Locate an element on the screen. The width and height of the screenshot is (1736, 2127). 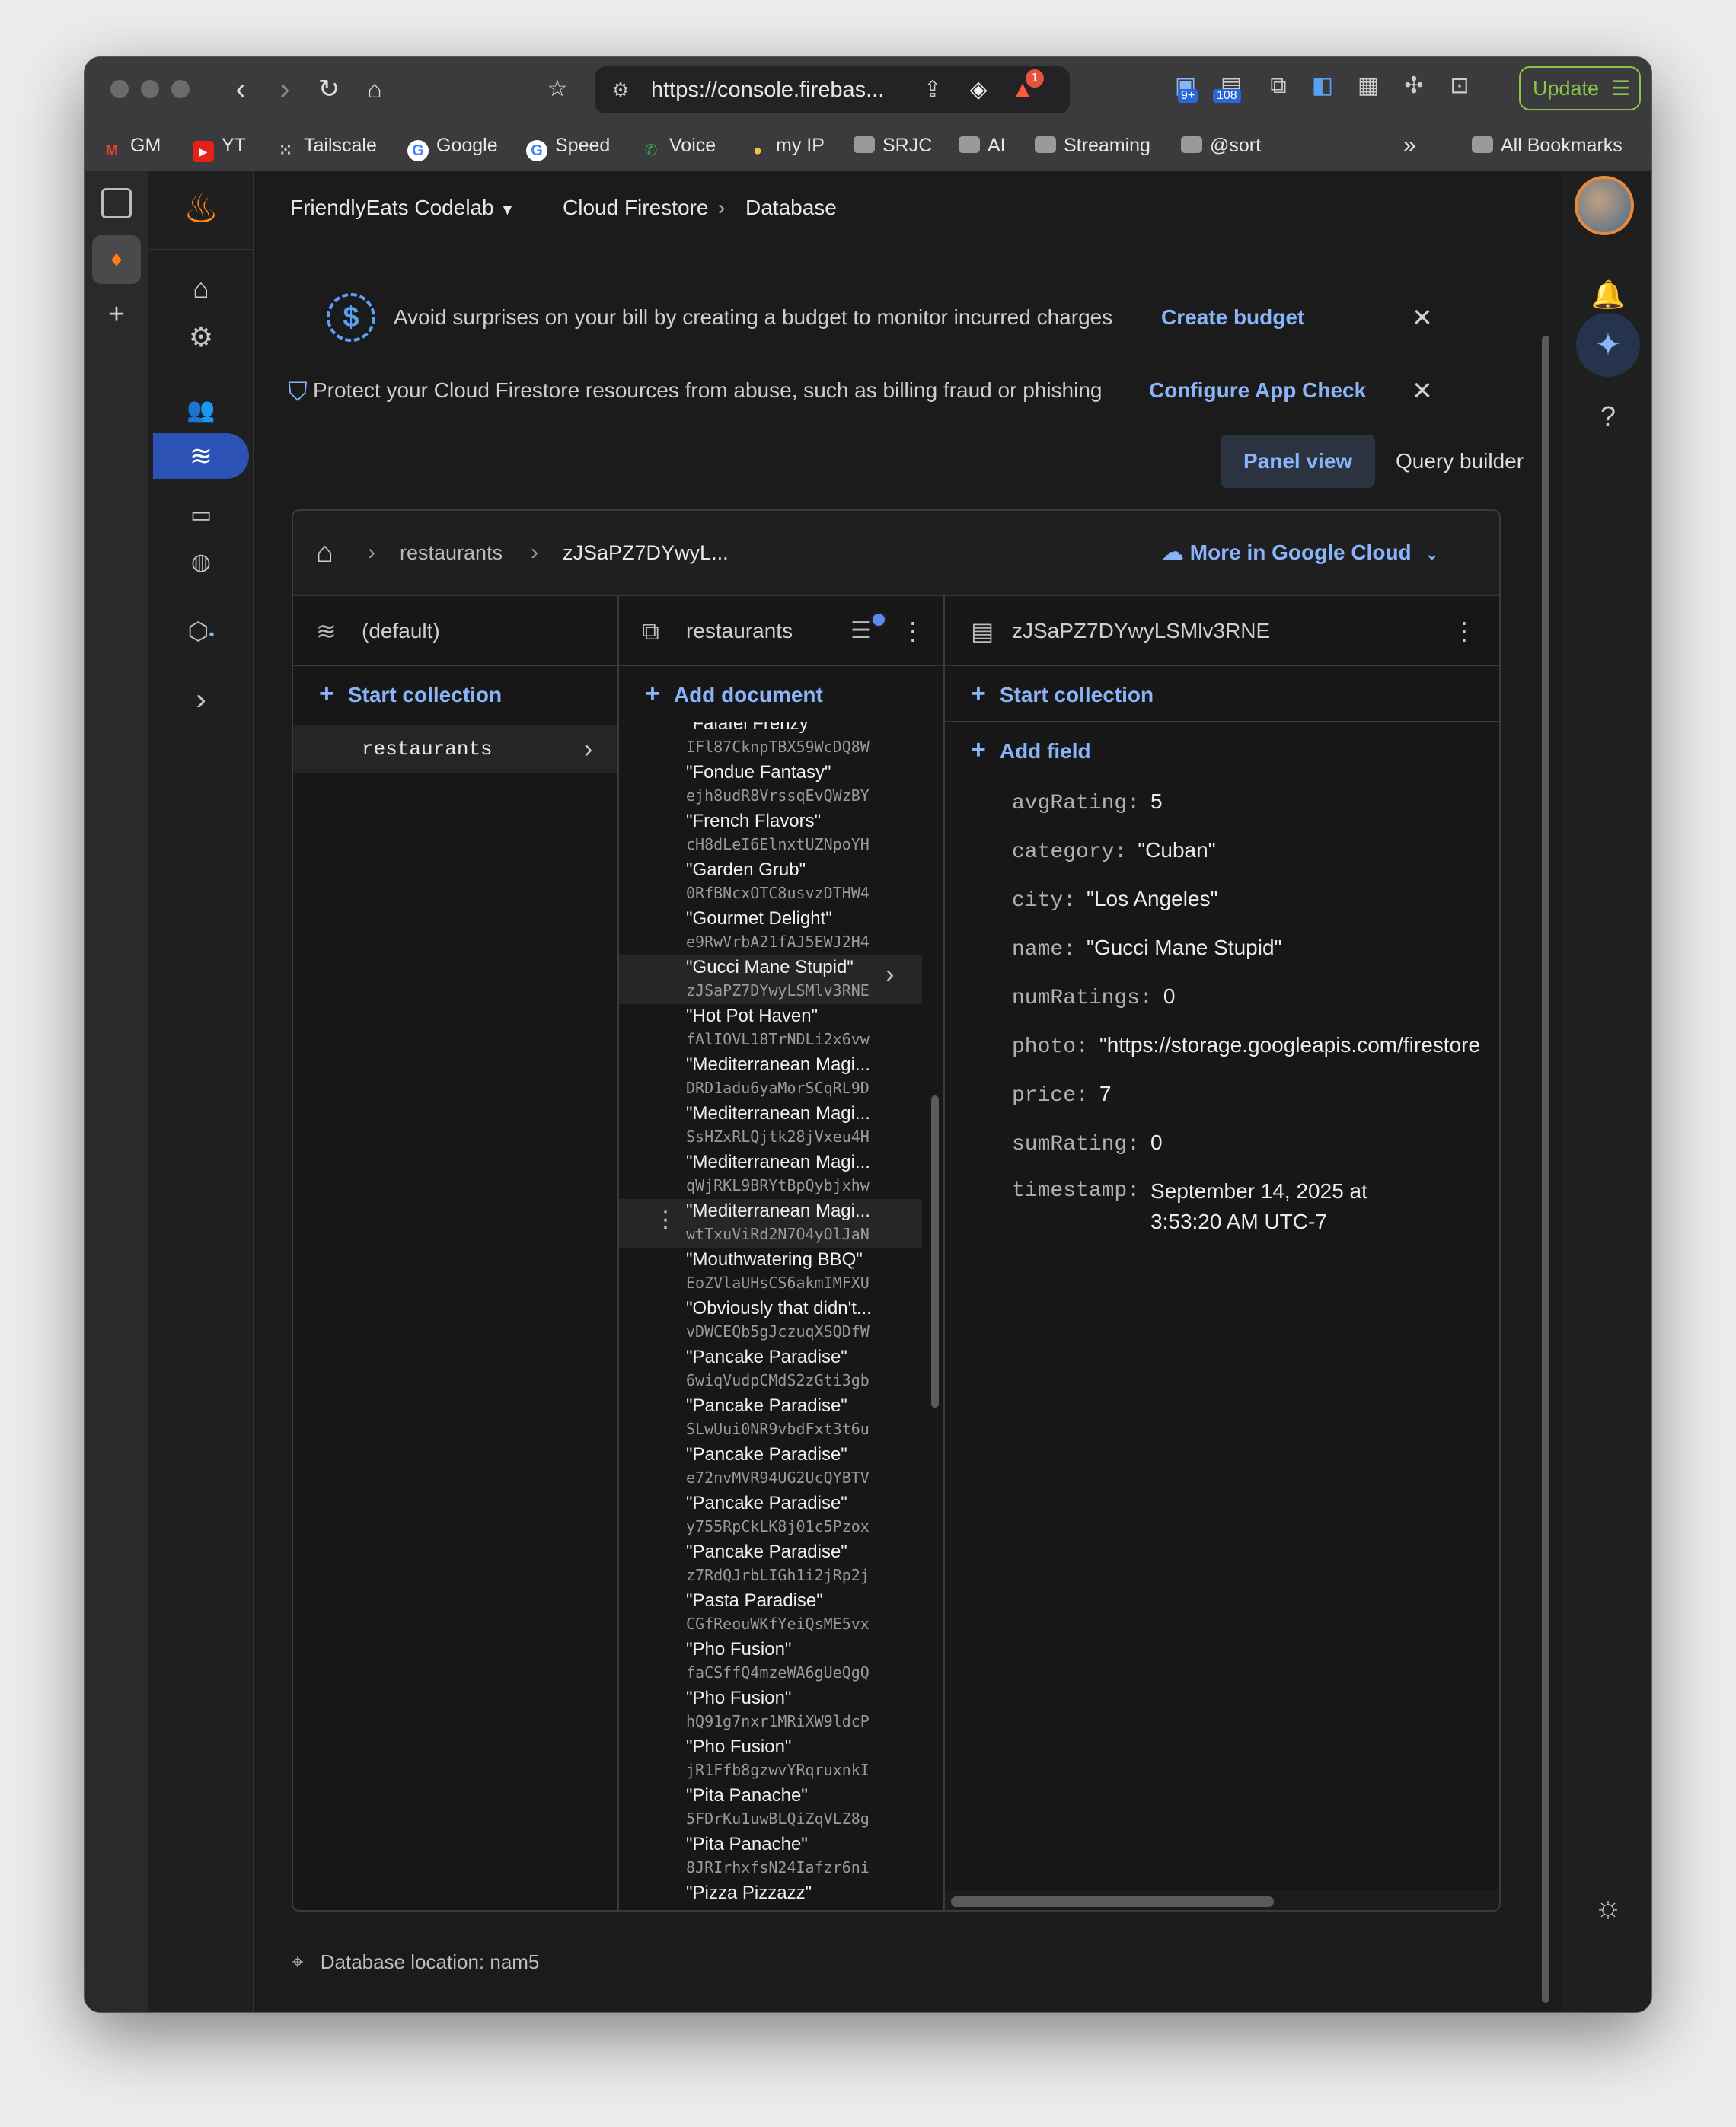
document-row: "Gourmet Delight" e9RwVrbA21fAJ5EWJ2H4 is located at coordinates (770, 931).